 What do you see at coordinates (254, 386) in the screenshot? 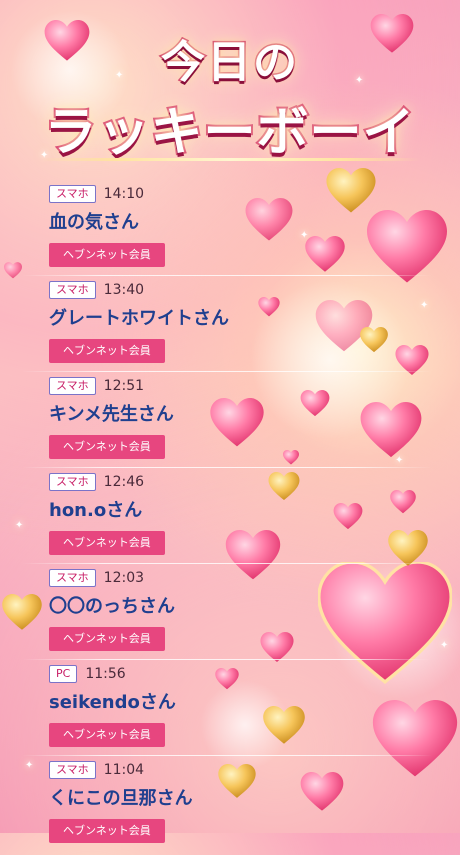
I see `entry-meta: スマホ 12:51` at bounding box center [254, 386].